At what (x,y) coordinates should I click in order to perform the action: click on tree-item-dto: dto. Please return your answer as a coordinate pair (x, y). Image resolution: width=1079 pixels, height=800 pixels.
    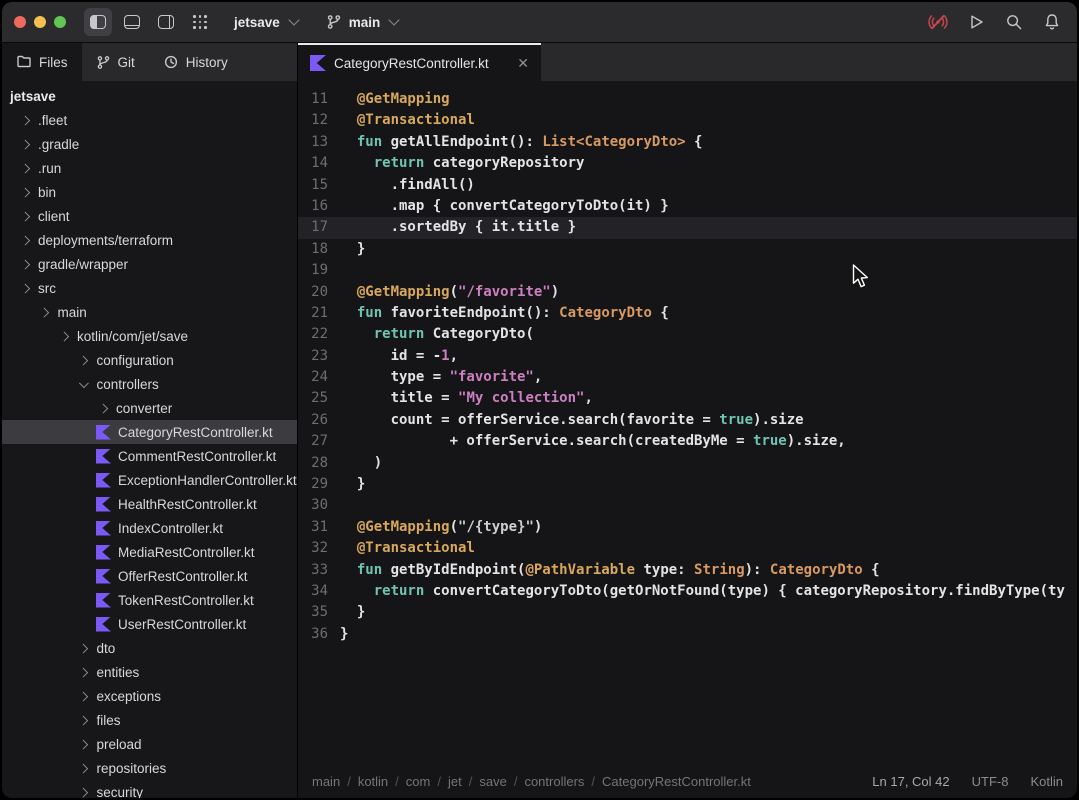
    Looking at the image, I should click on (149, 648).